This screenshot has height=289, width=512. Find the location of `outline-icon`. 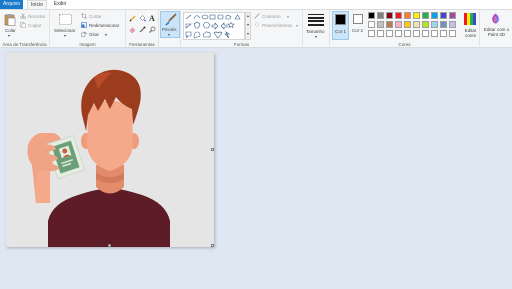

outline-icon is located at coordinates (257, 16).